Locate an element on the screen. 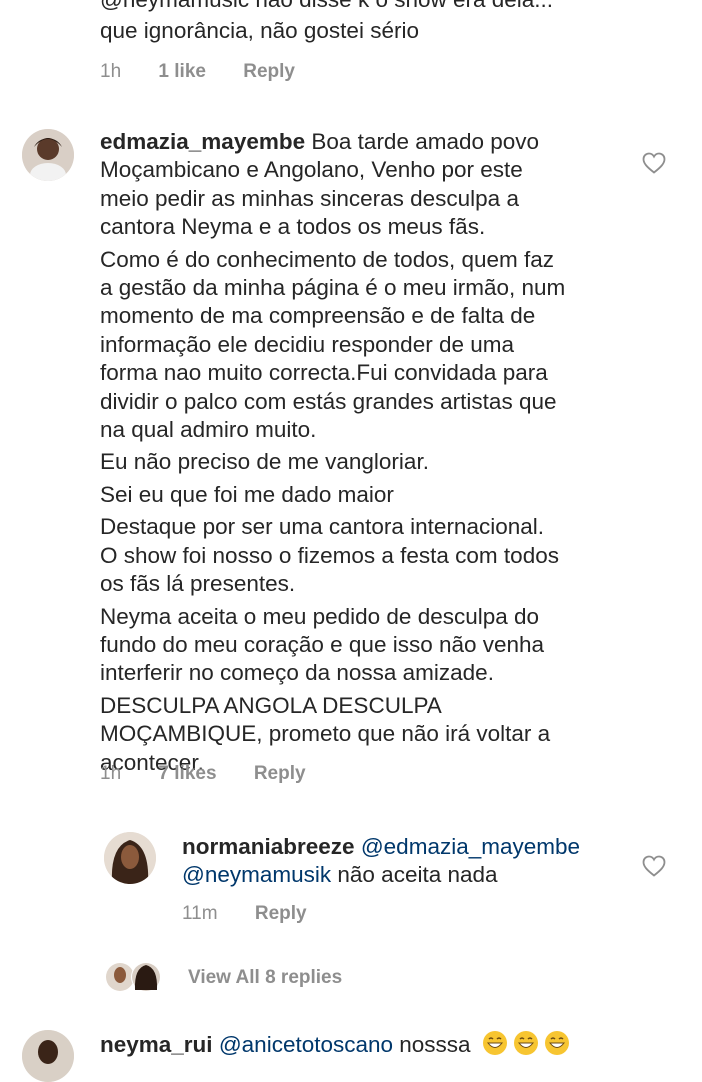  main-comment-line: edmazia_mayembe Boa tarde amado povo is located at coordinates (380, 142).